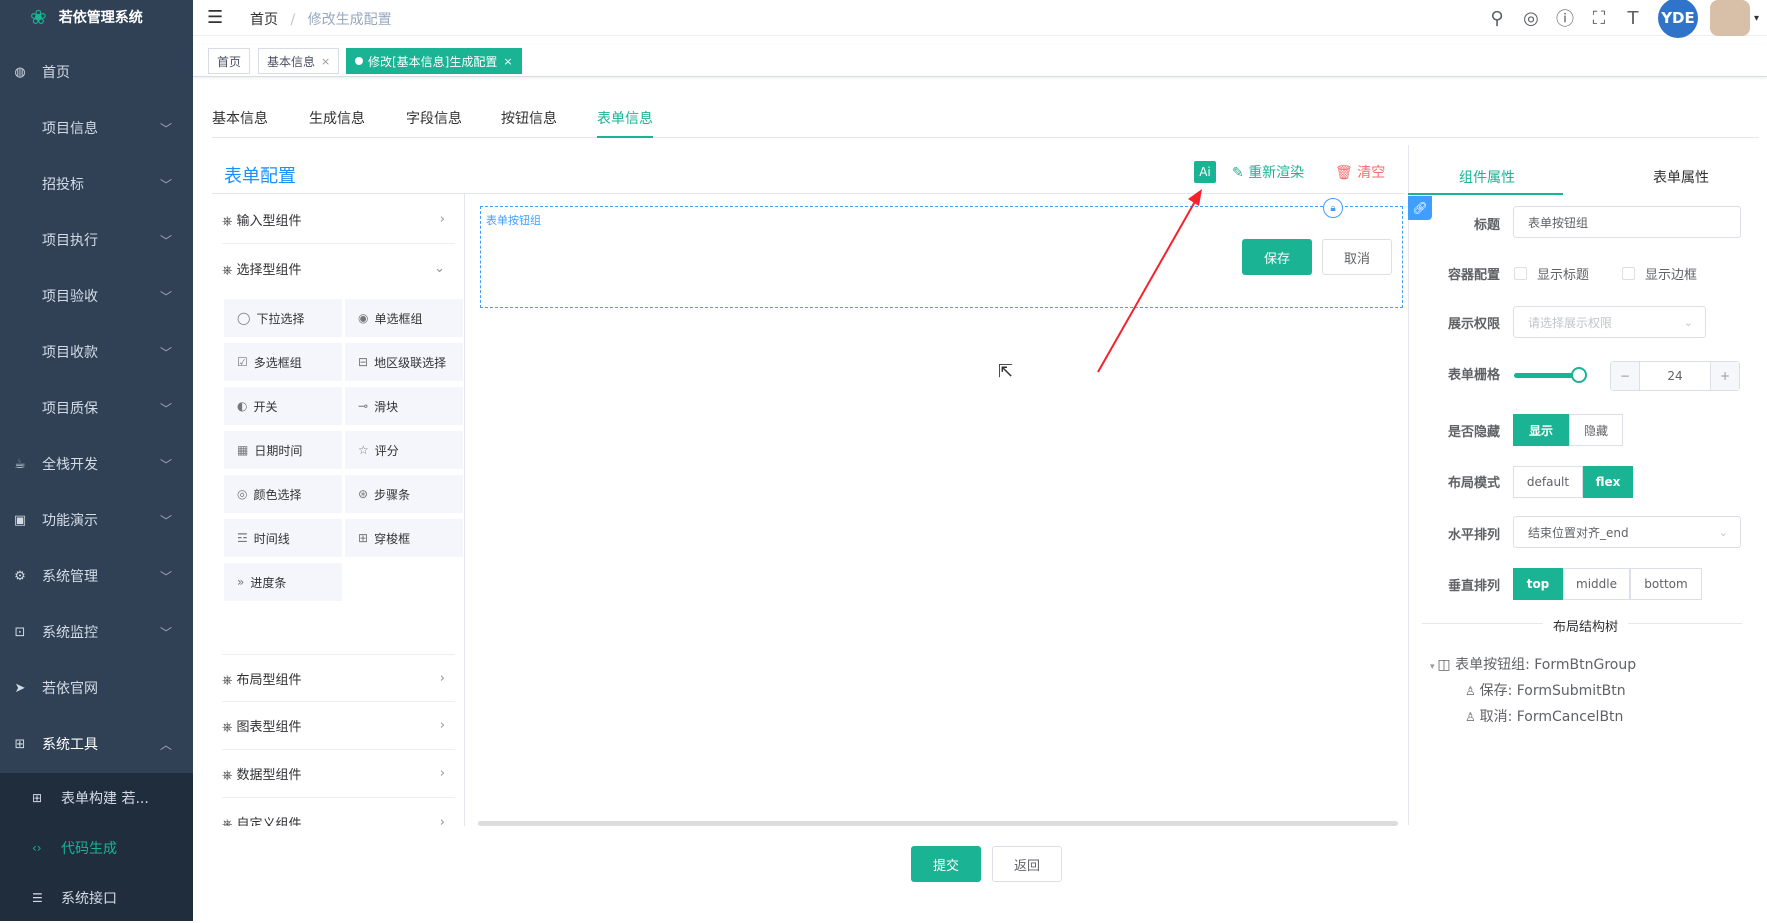 This screenshot has width=1767, height=923. Describe the element at coordinates (1666, 584) in the screenshot. I see `v-bottom-option: bottom` at that location.